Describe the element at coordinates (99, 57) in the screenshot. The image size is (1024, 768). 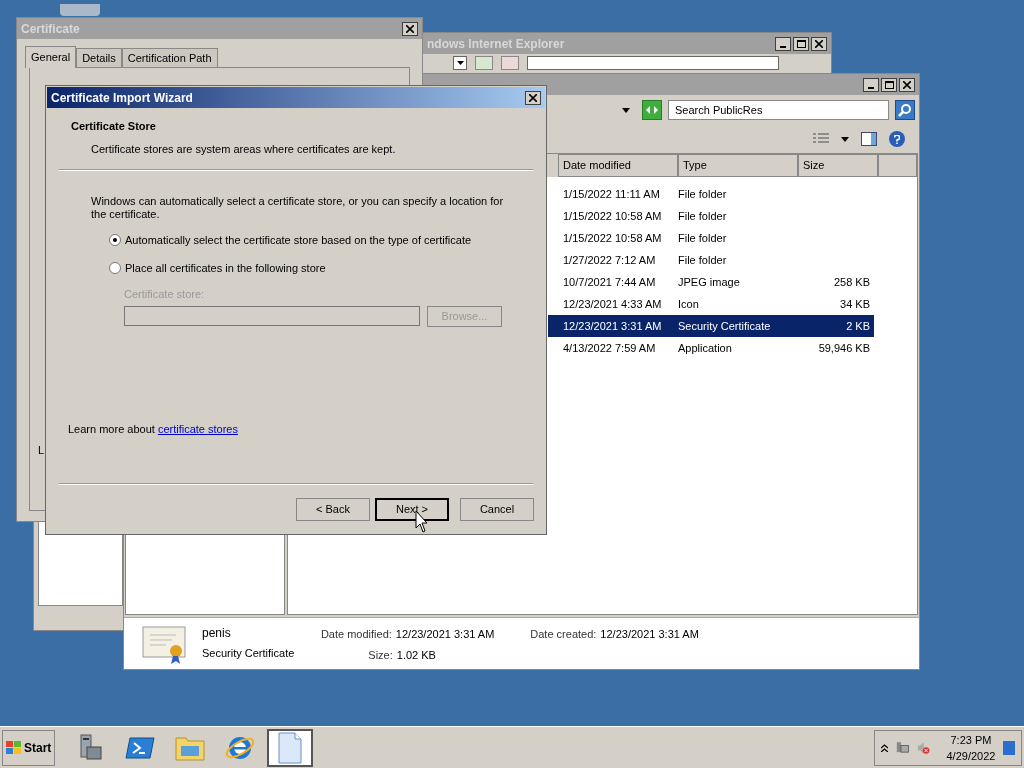
I see `tab: Details` at that location.